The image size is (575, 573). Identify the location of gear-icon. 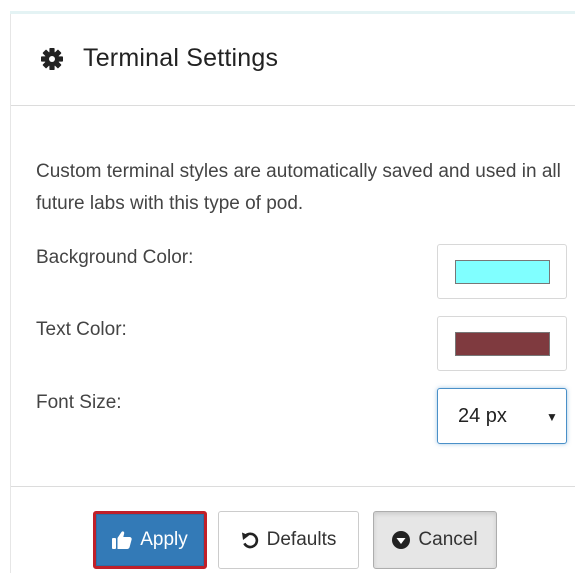
(52, 59).